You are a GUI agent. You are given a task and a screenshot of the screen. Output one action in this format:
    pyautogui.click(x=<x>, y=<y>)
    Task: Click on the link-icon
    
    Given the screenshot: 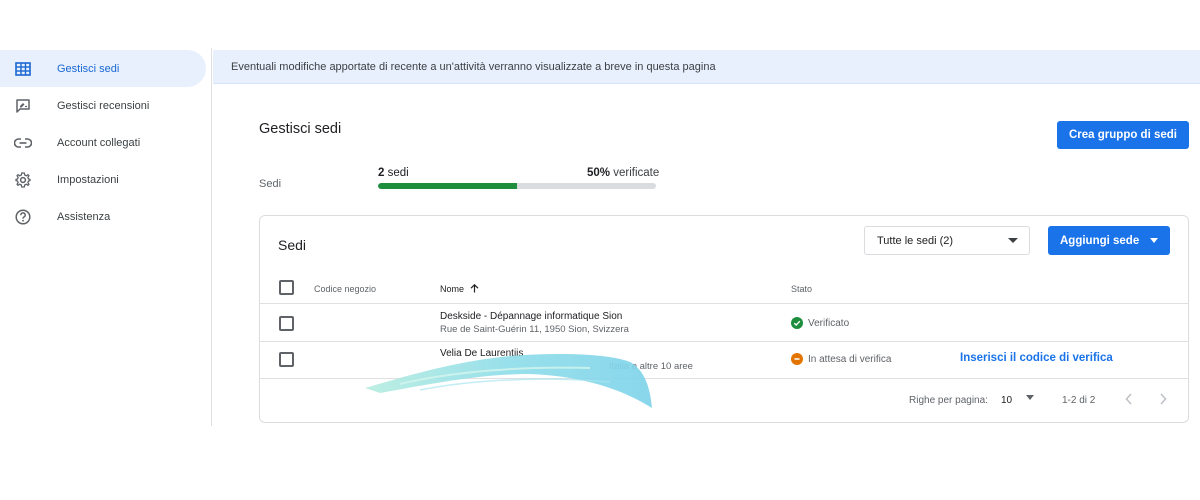 What is the action you would take?
    pyautogui.click(x=23, y=143)
    